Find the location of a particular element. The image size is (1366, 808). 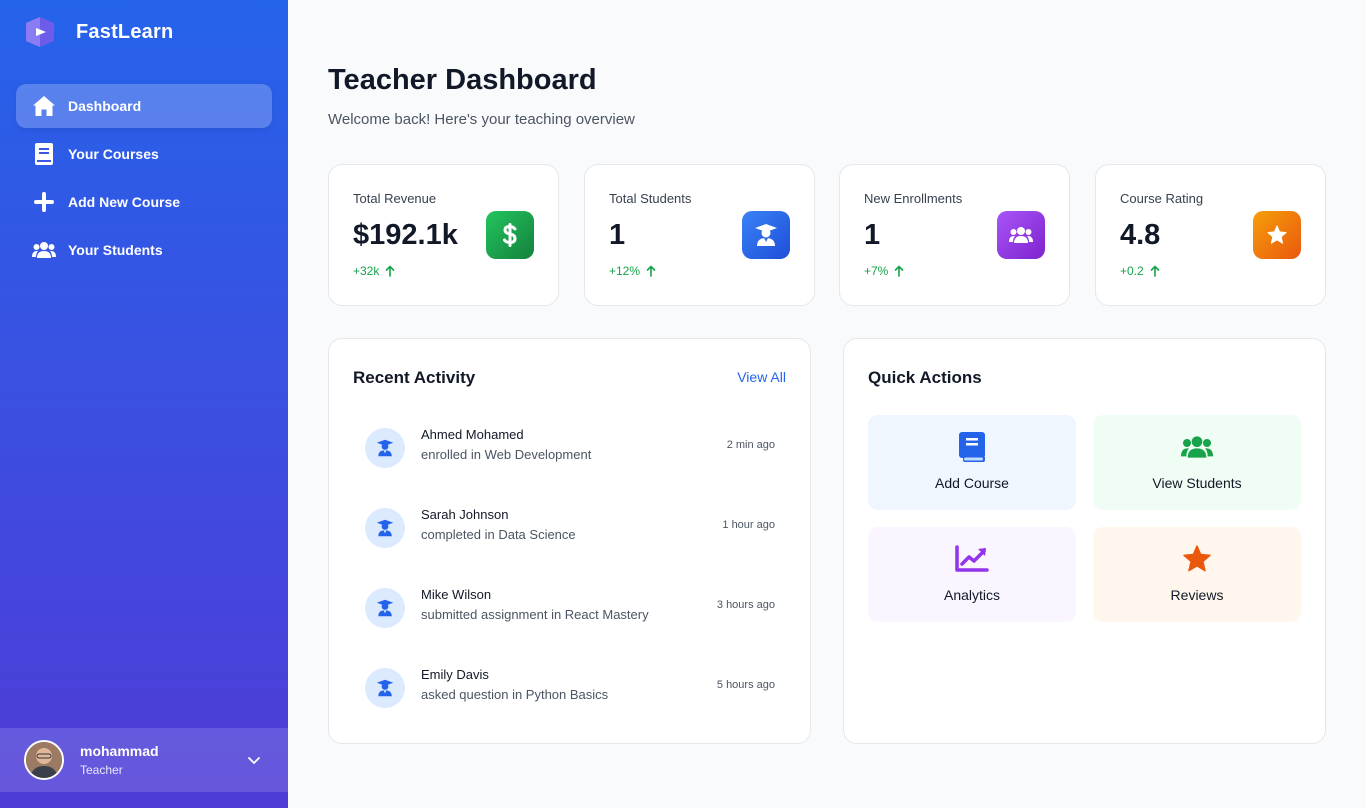

stat-label: Total Revenue is located at coordinates (395, 198).